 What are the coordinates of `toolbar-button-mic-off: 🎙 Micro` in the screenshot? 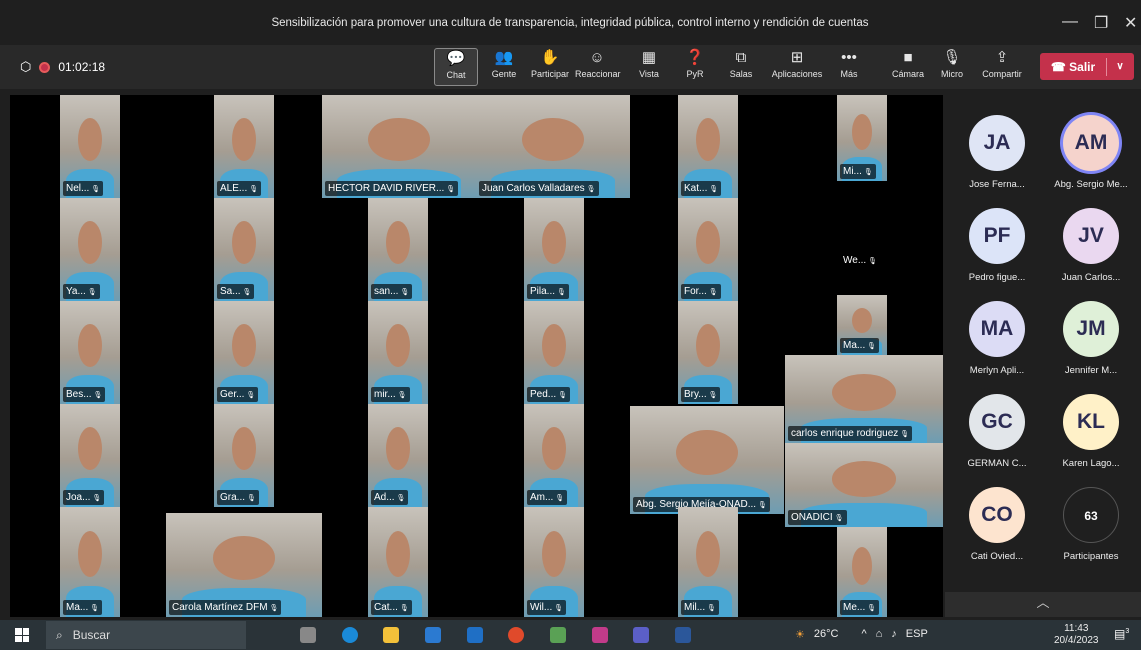 It's located at (952, 67).